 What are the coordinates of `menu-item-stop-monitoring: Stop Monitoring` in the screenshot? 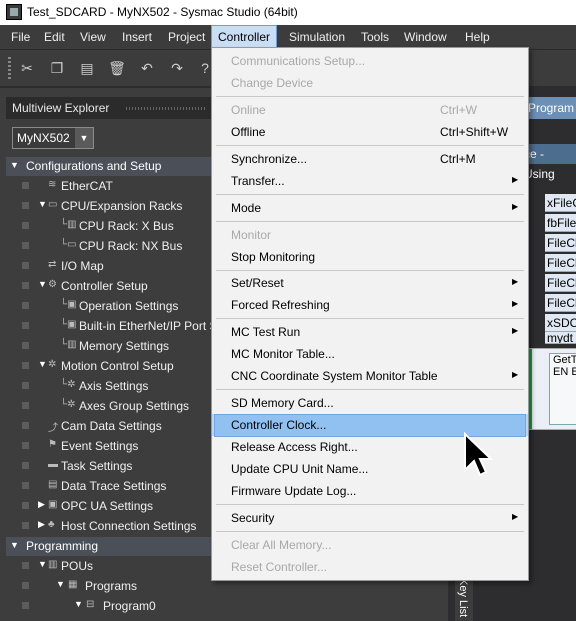 It's located at (370, 257).